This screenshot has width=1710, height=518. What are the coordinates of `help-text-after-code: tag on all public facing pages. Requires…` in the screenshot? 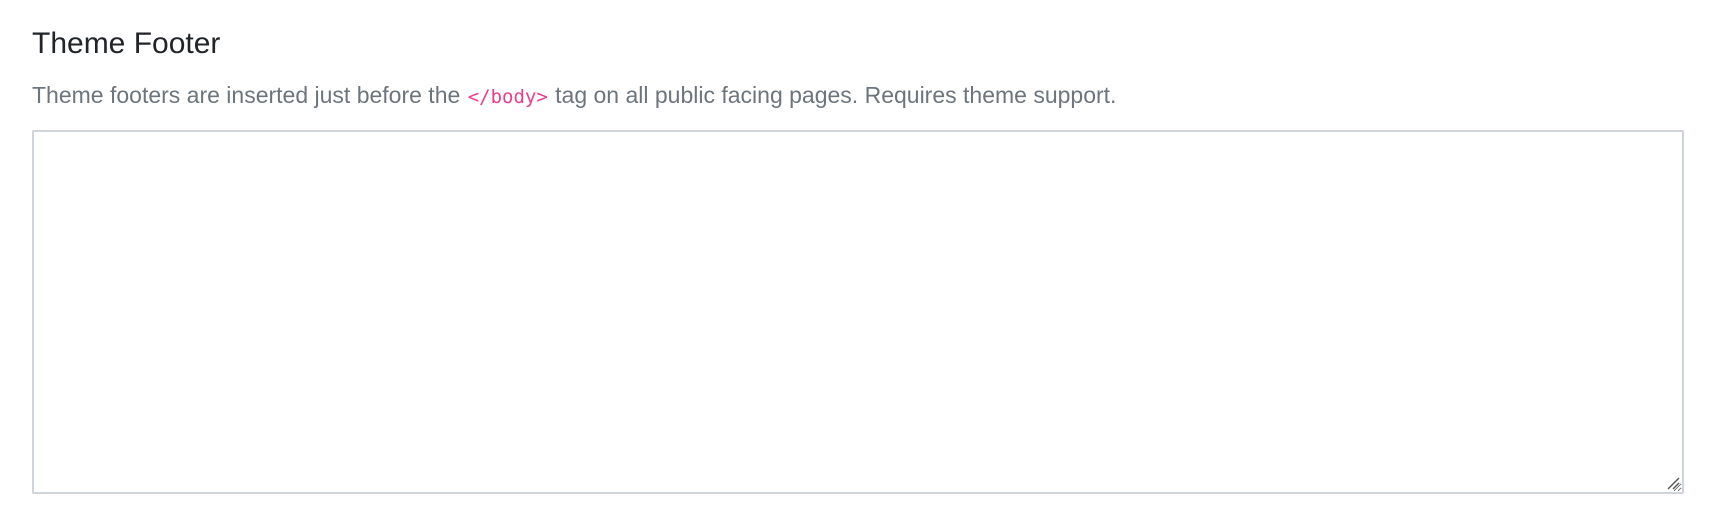 It's located at (832, 95).